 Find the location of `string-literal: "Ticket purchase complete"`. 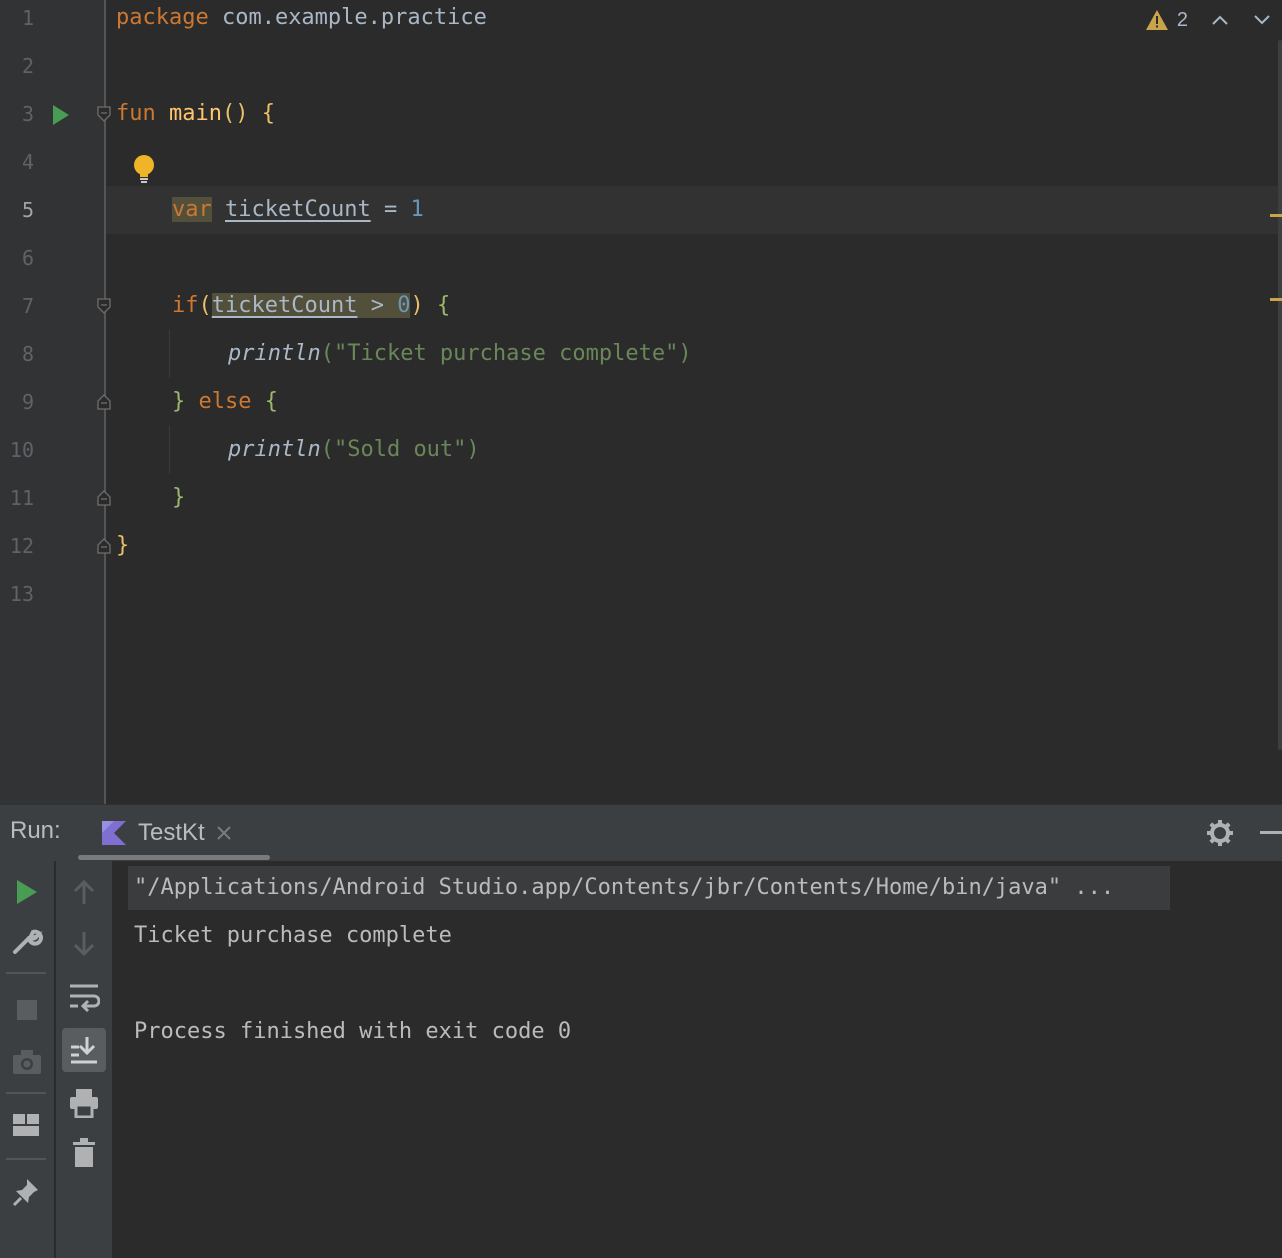

string-literal: "Ticket purchase complete" is located at coordinates (506, 353).